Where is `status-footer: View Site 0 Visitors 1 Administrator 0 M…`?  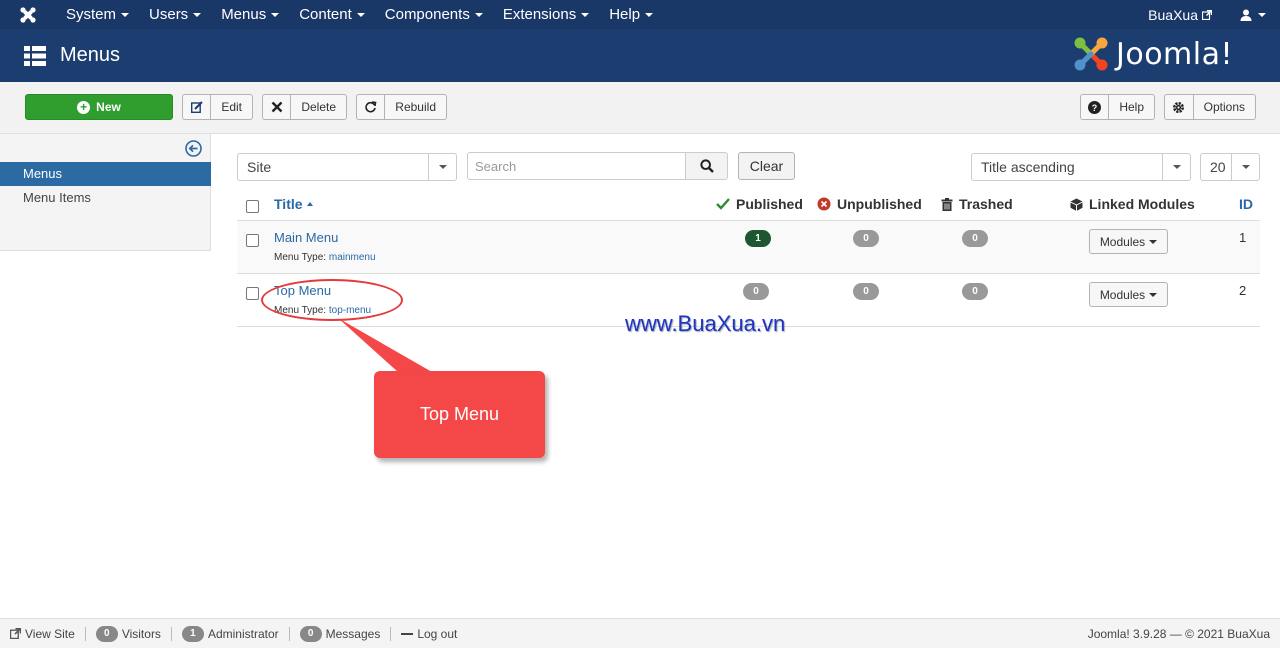 status-footer: View Site 0 Visitors 1 Administrator 0 M… is located at coordinates (640, 633).